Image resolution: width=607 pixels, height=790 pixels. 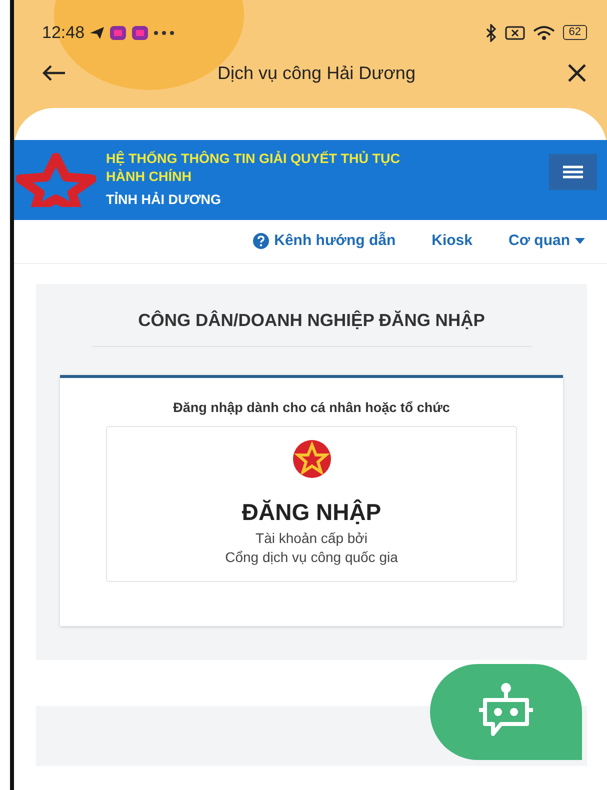 What do you see at coordinates (317, 73) in the screenshot?
I see `app-title: Dịch vụ công Hải Dương` at bounding box center [317, 73].